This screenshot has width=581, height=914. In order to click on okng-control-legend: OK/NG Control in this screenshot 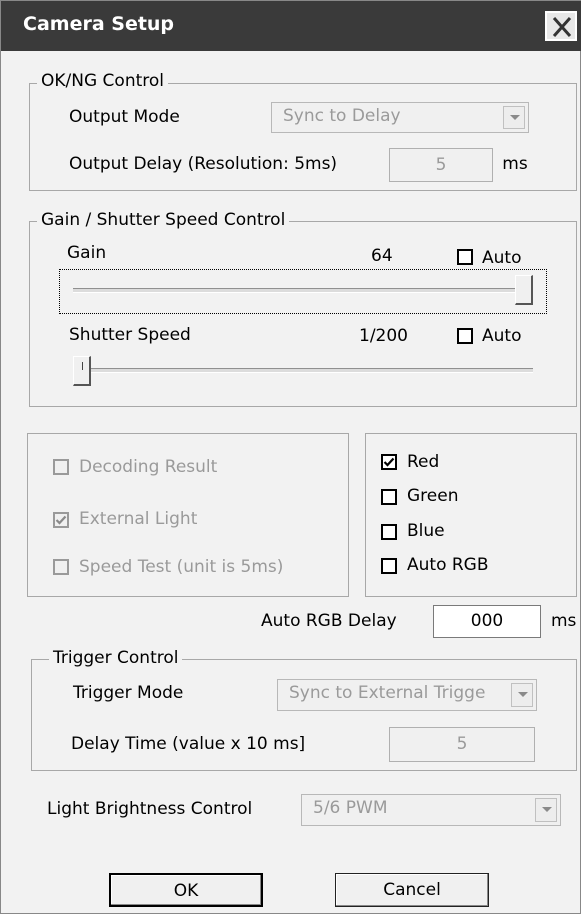, I will do `click(103, 81)`.